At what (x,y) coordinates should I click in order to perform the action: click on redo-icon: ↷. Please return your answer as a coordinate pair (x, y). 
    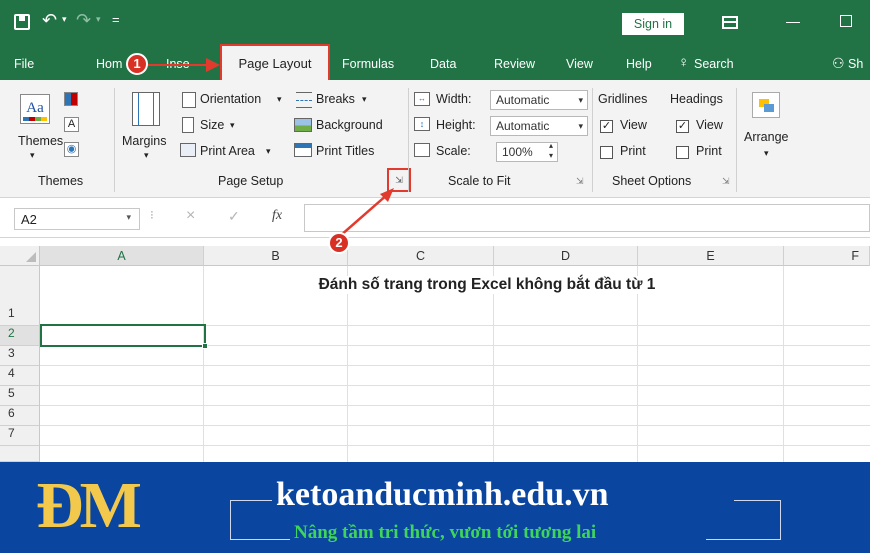
    Looking at the image, I should click on (83, 20).